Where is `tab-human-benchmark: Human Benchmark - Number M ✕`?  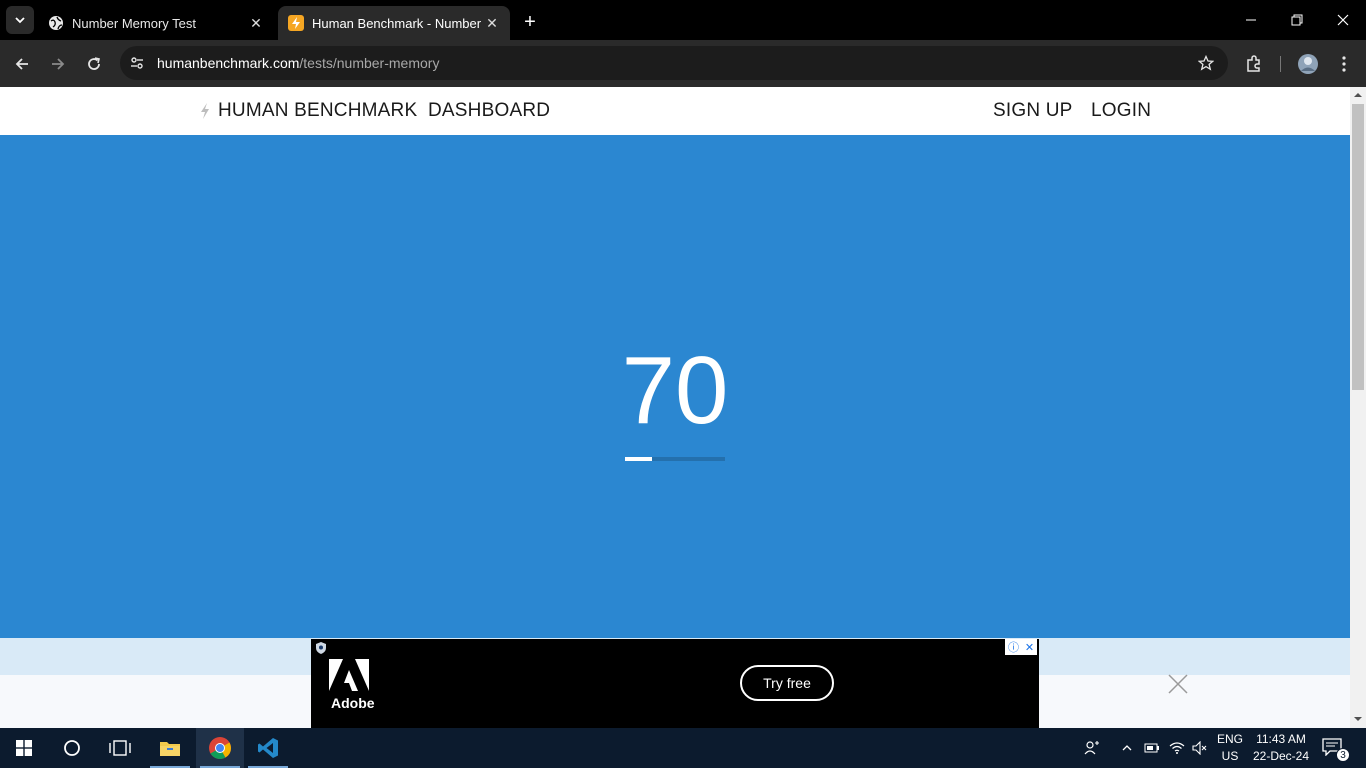
tab-human-benchmark: Human Benchmark - Number M ✕ is located at coordinates (394, 23).